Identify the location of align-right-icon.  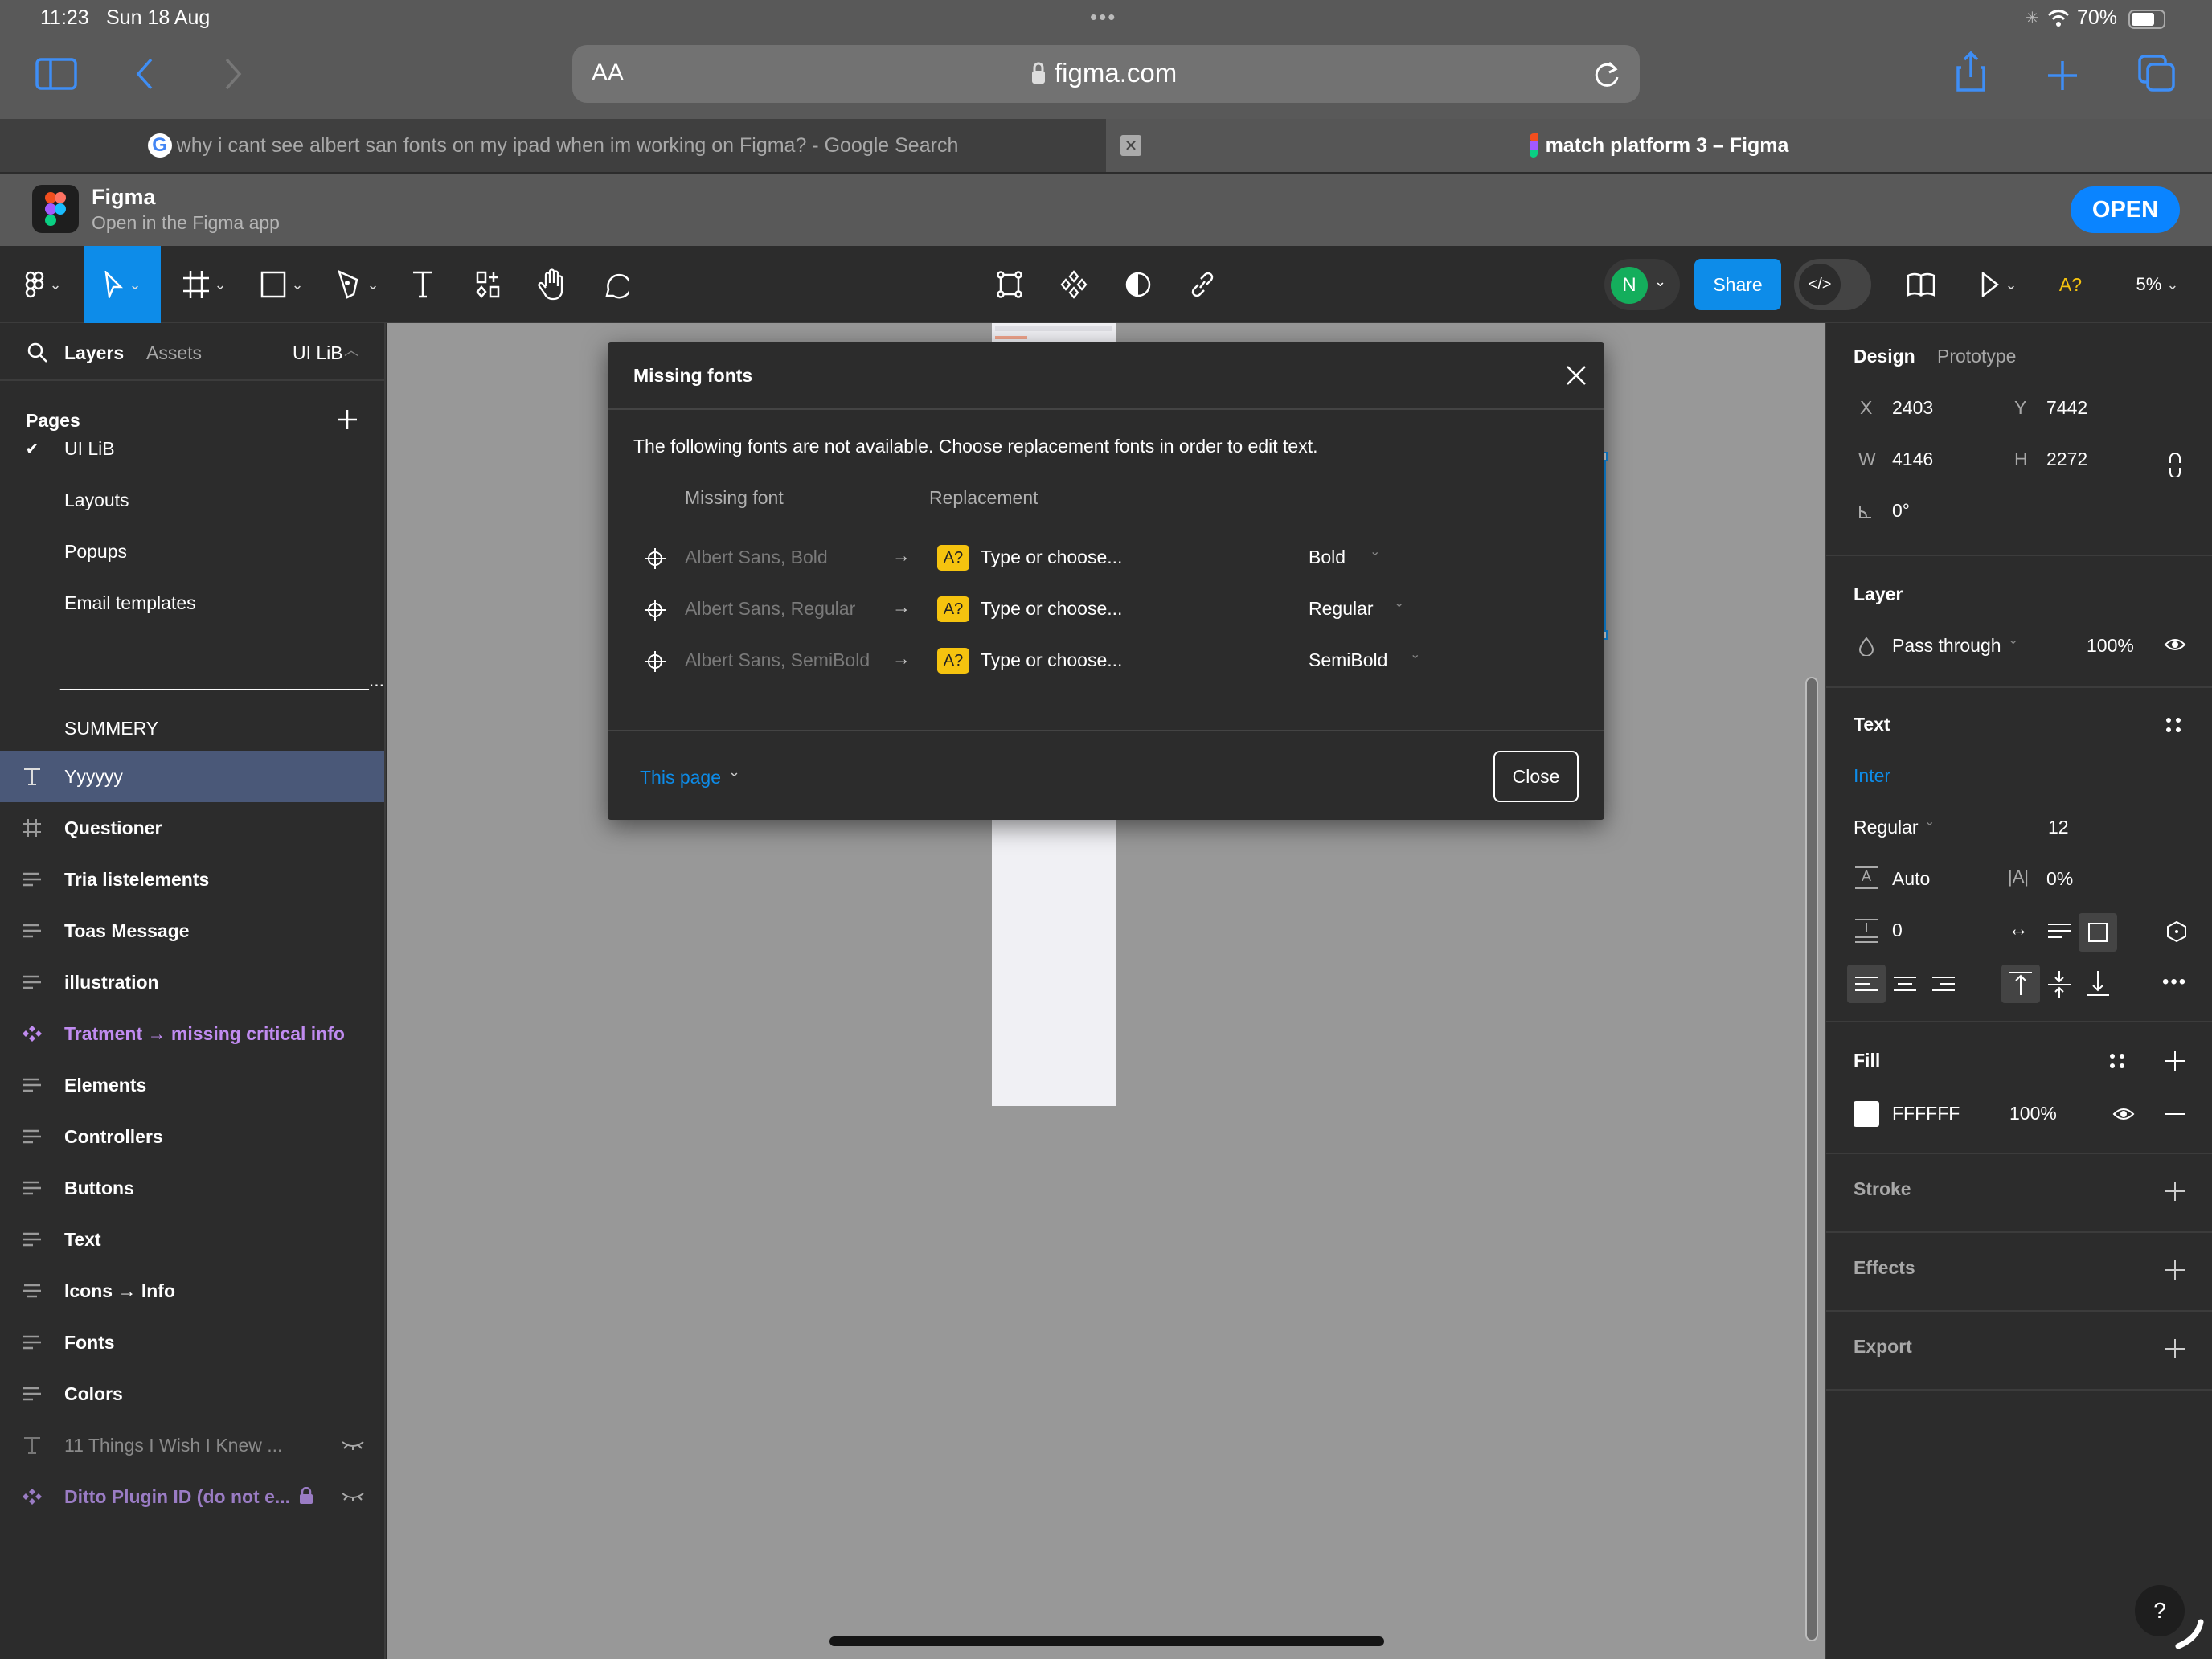
(1943, 984).